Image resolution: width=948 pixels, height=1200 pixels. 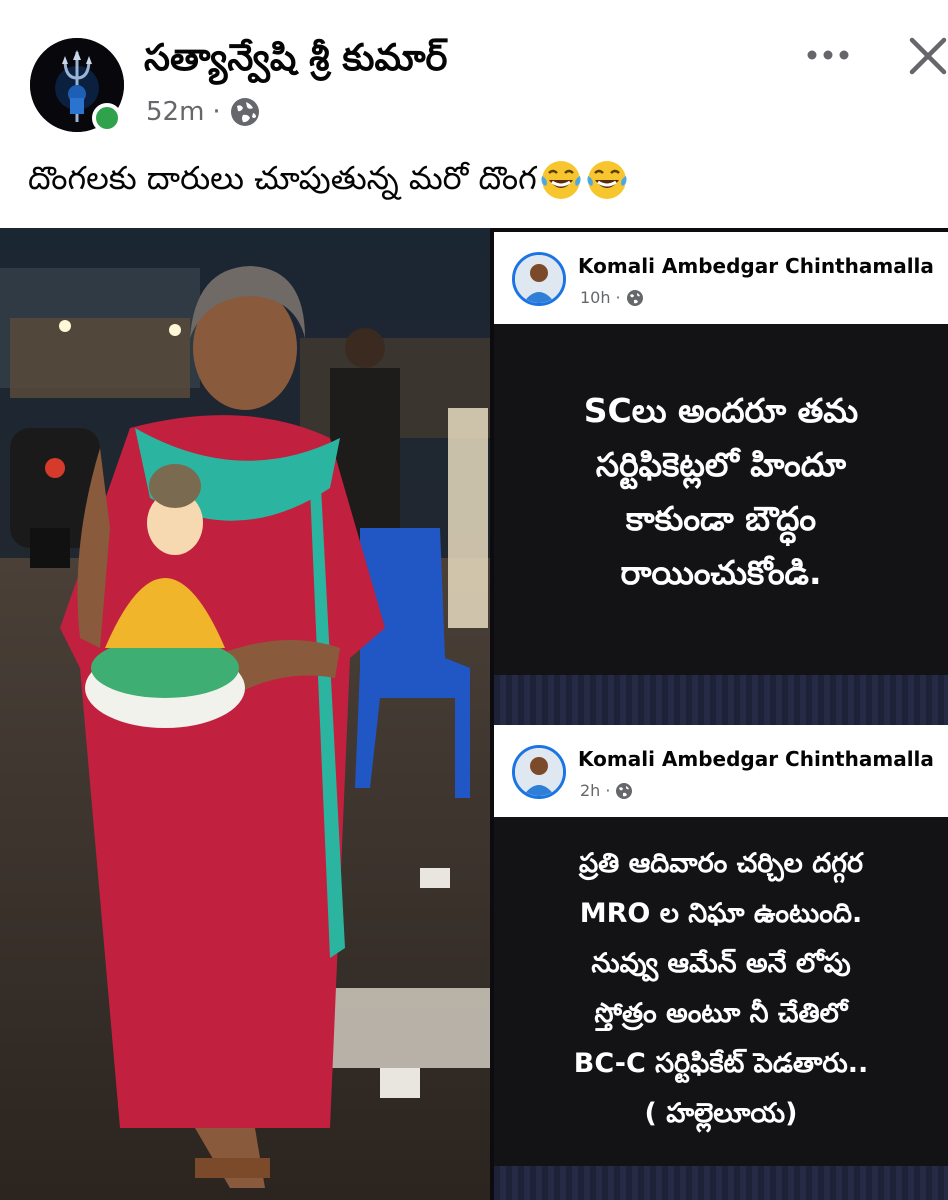 What do you see at coordinates (721, 913) in the screenshot?
I see `shared-post-line: MRO ల నిఘా ఉంటుంది.` at bounding box center [721, 913].